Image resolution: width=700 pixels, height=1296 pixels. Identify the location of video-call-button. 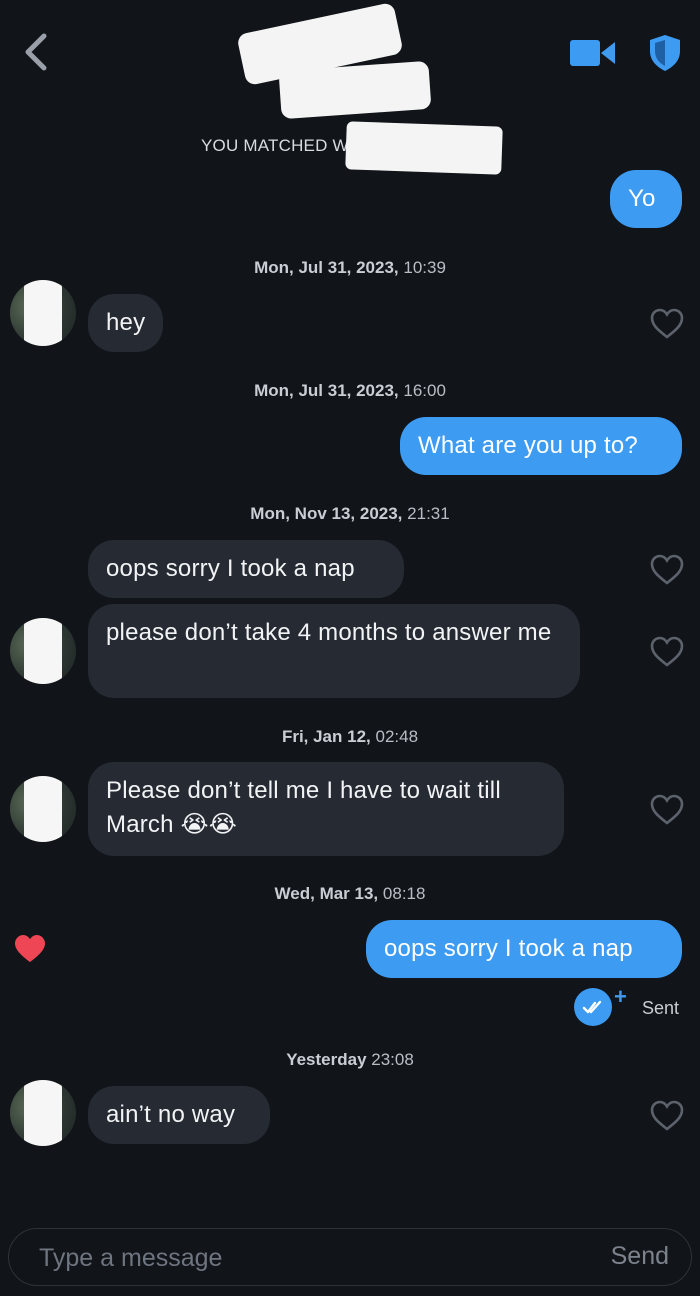
(593, 53).